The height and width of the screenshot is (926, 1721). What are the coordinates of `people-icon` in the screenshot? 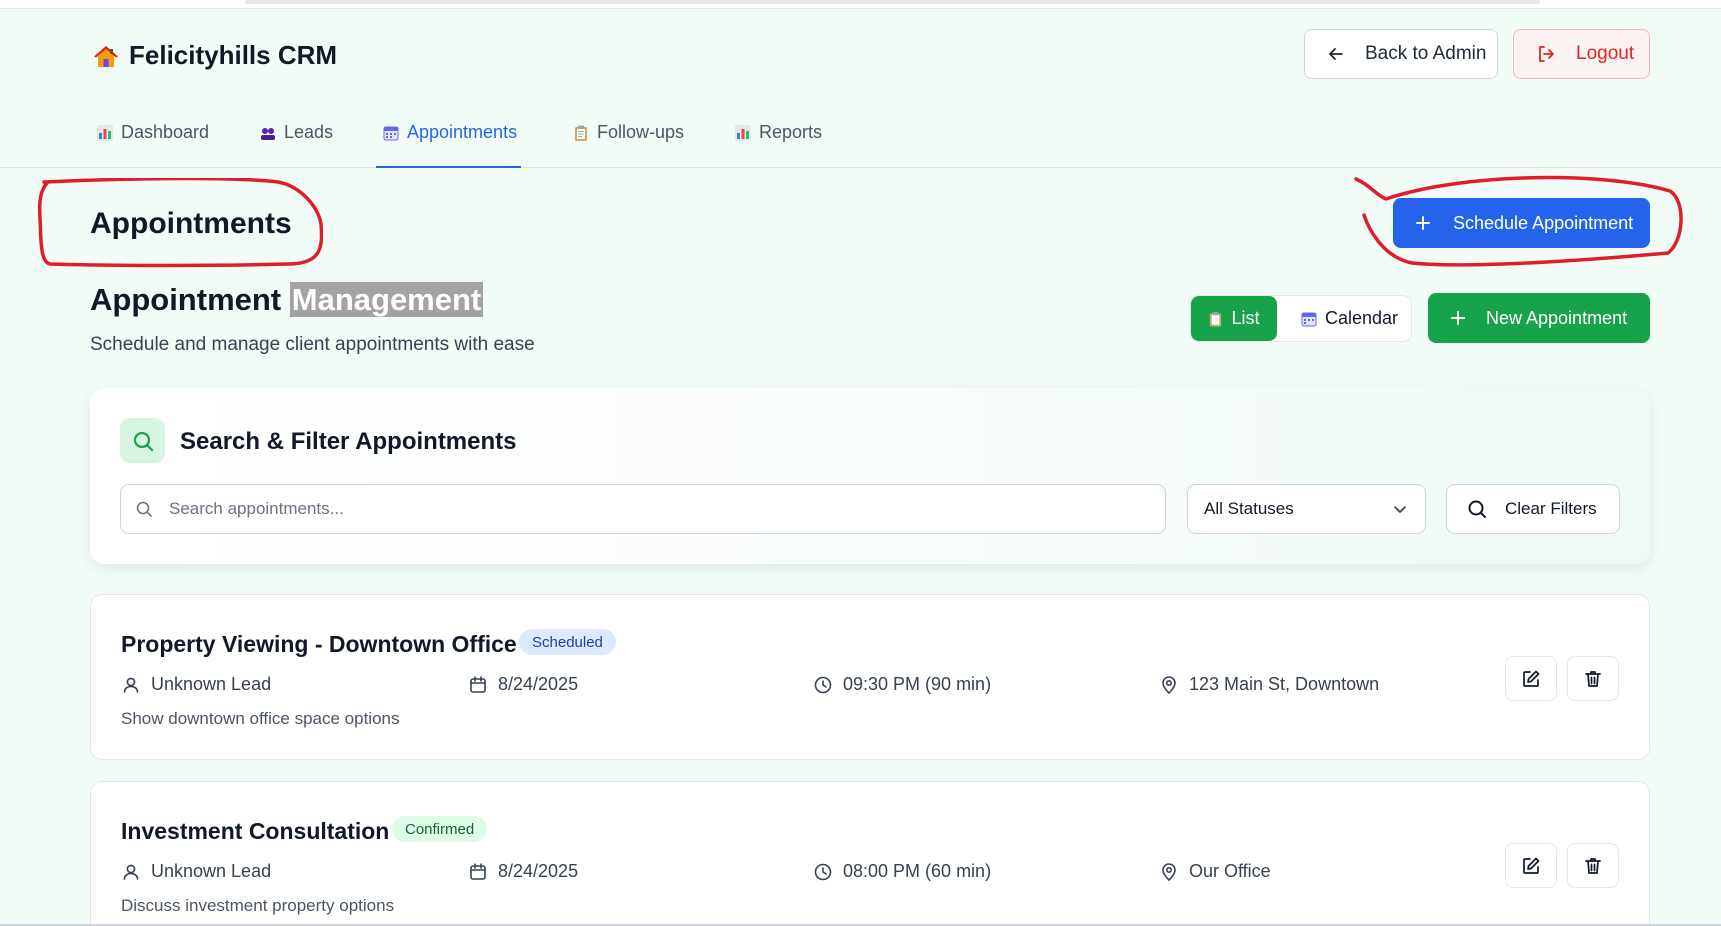 It's located at (268, 134).